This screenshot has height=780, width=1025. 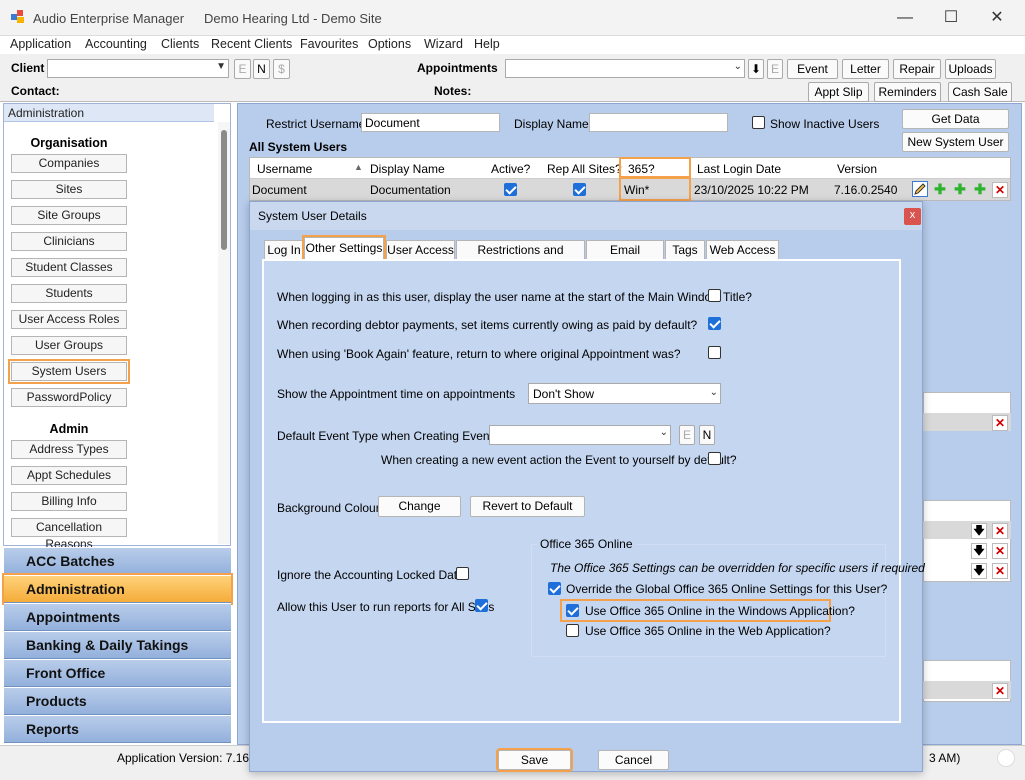 I want to click on col-active: Active?, so click(x=510, y=169).